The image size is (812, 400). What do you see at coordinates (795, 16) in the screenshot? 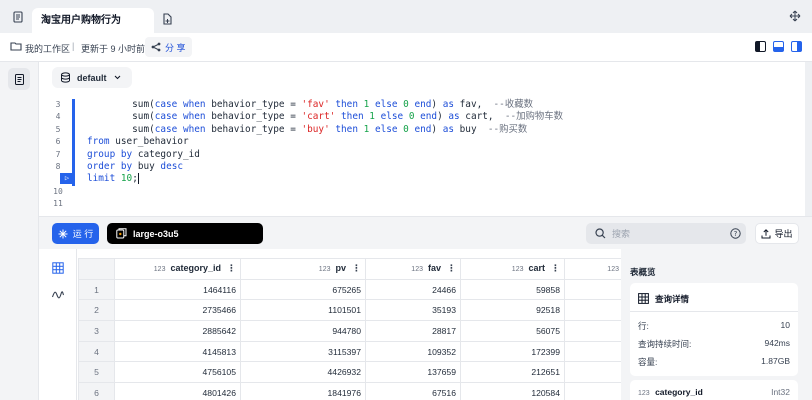
I see `move-icon` at bounding box center [795, 16].